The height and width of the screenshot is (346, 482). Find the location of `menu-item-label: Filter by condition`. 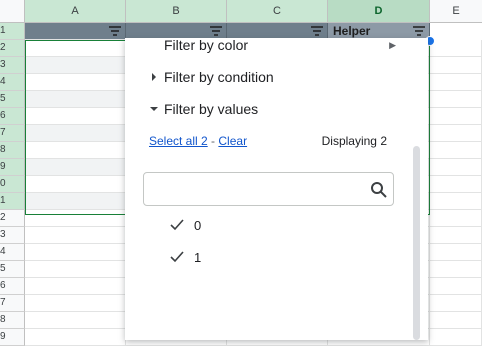

menu-item-label: Filter by condition is located at coordinates (219, 77).